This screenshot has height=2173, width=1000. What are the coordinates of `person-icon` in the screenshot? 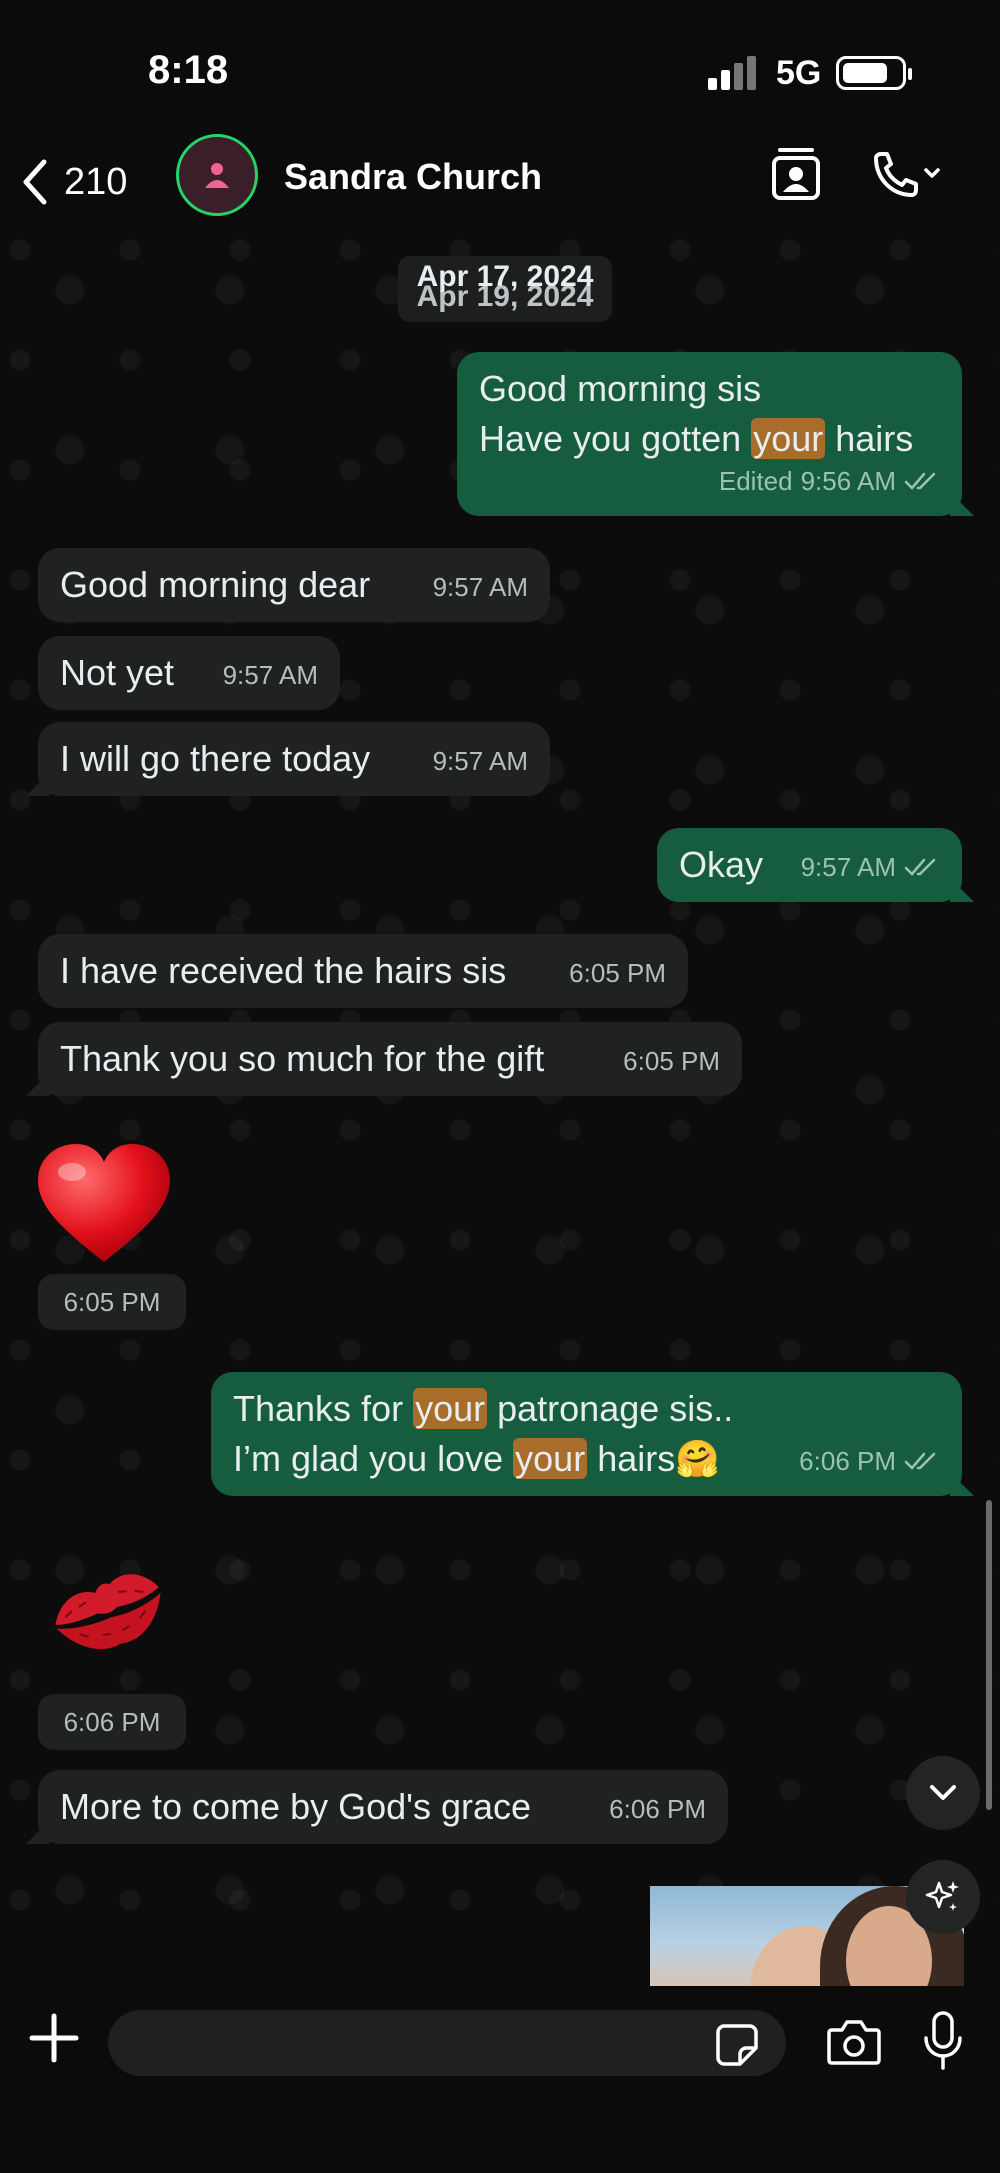 It's located at (217, 175).